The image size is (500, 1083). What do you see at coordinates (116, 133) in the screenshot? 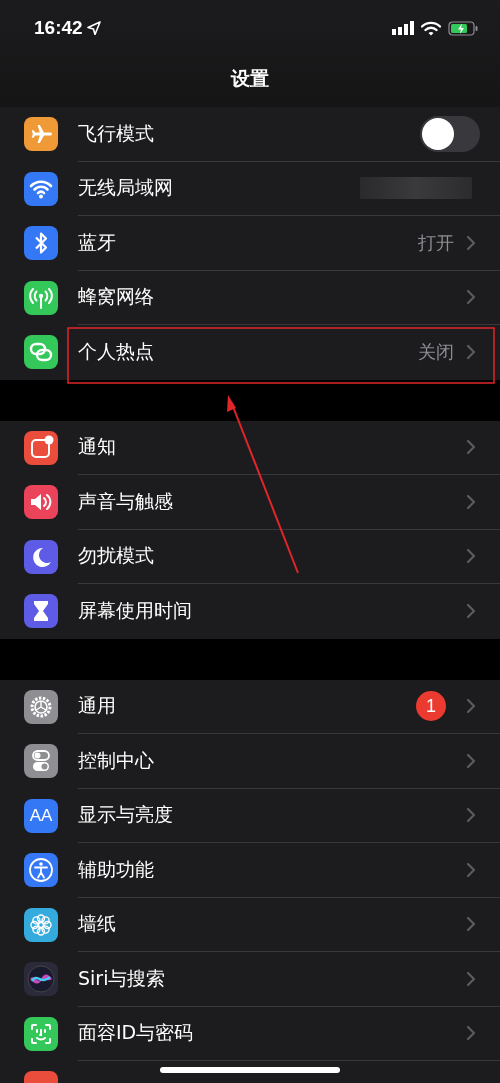
I see `row-label: 飞行模式` at bounding box center [116, 133].